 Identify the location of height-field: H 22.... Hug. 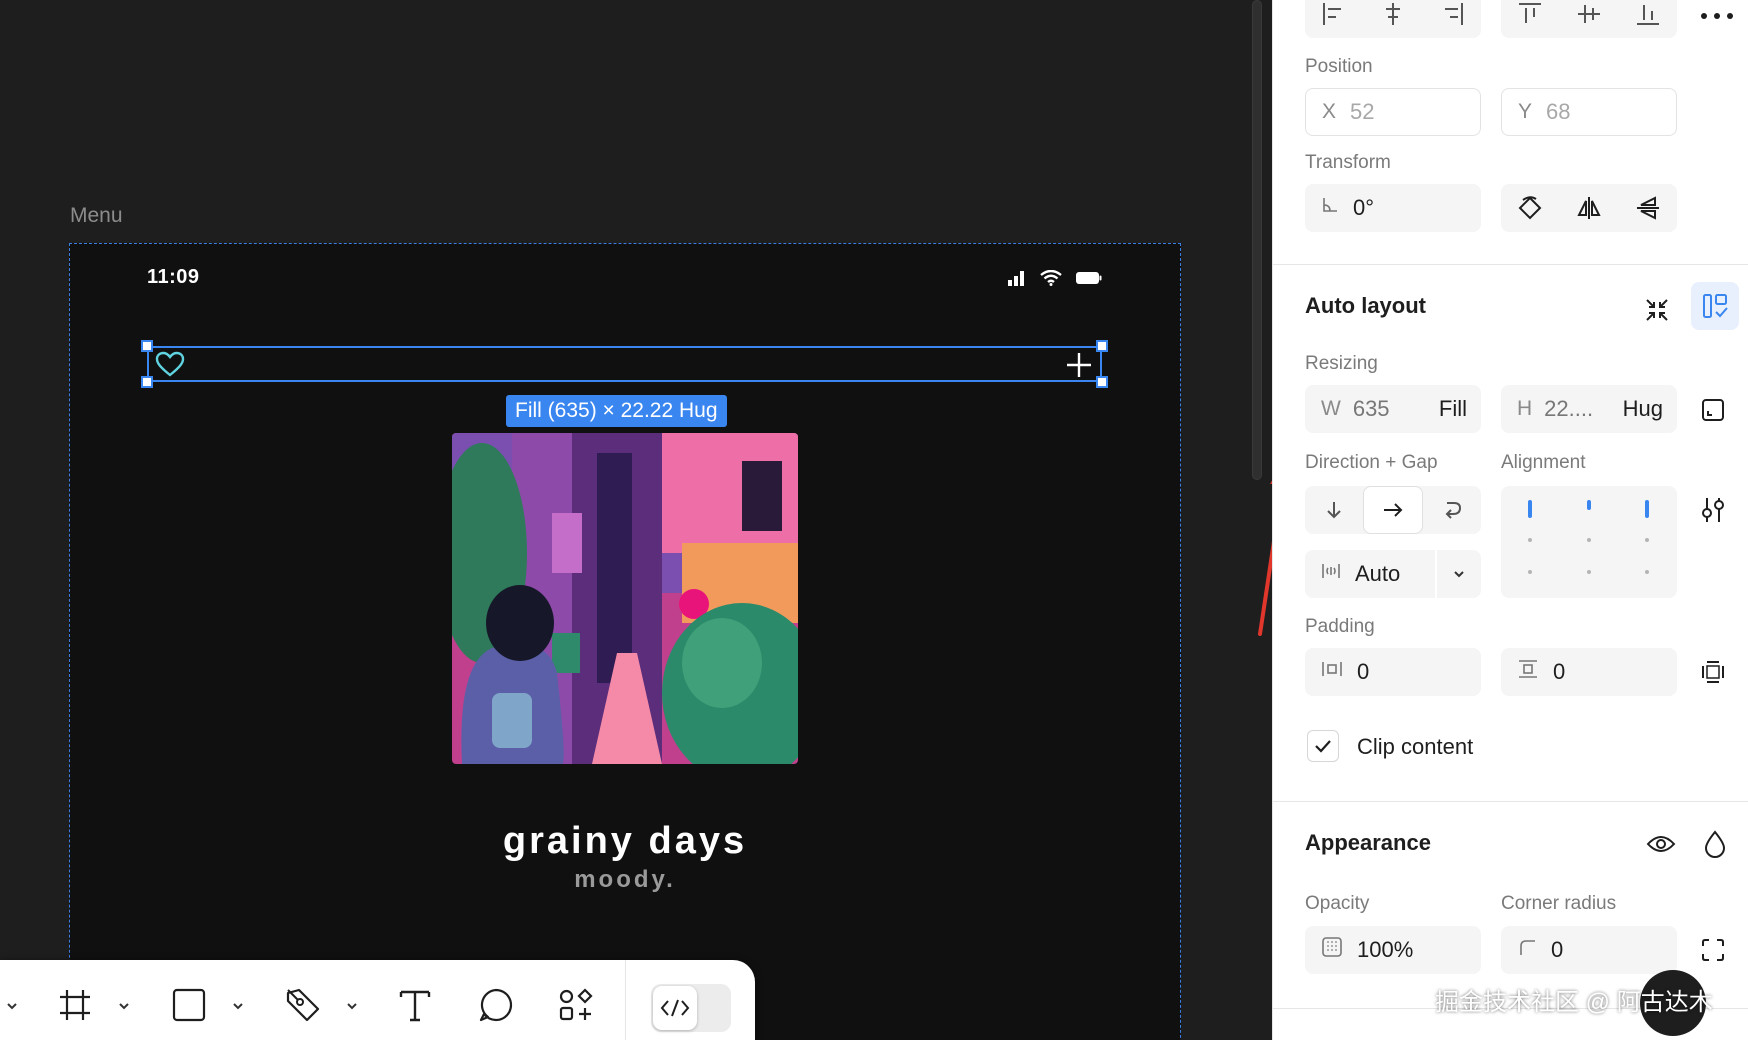
(1589, 409).